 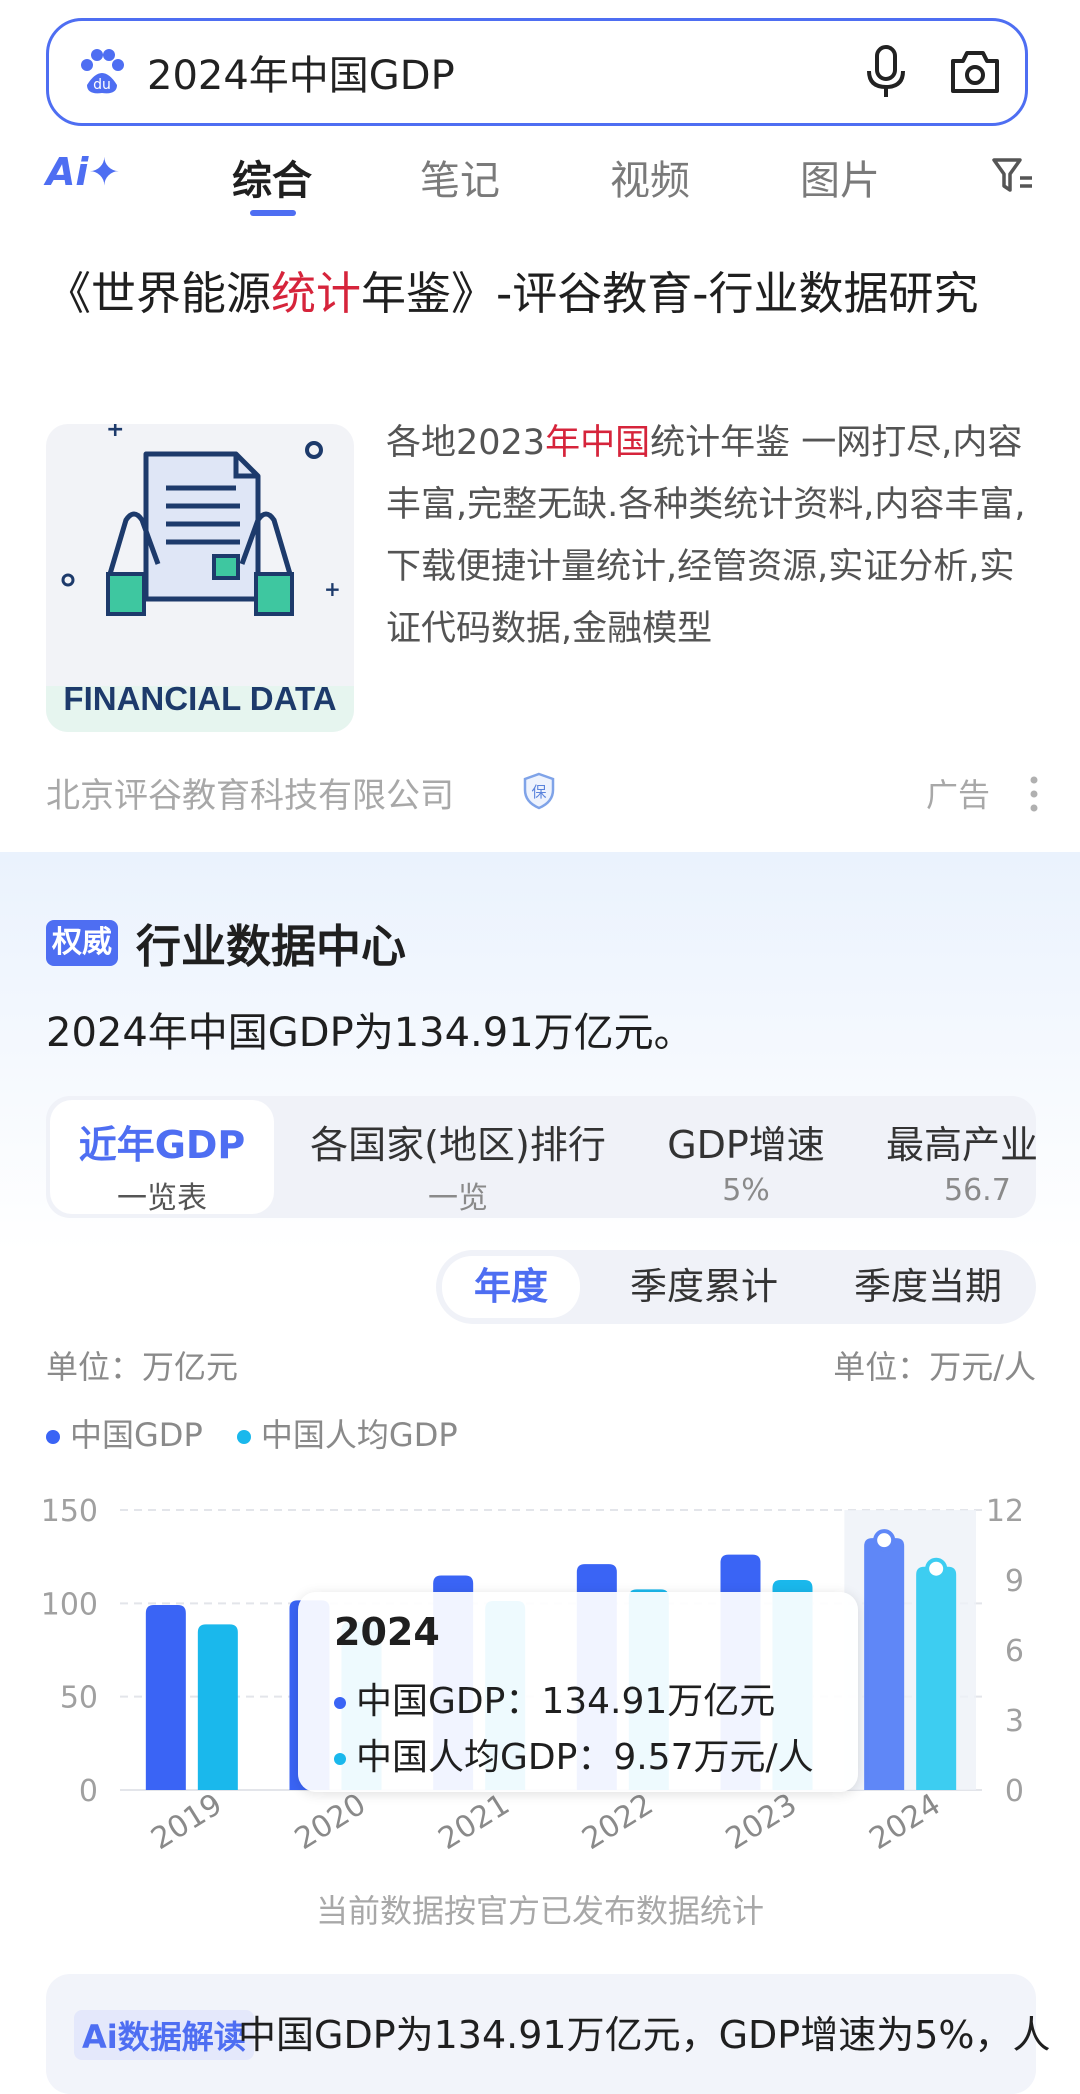 What do you see at coordinates (272, 177) in the screenshot?
I see `tab-all: 综合` at bounding box center [272, 177].